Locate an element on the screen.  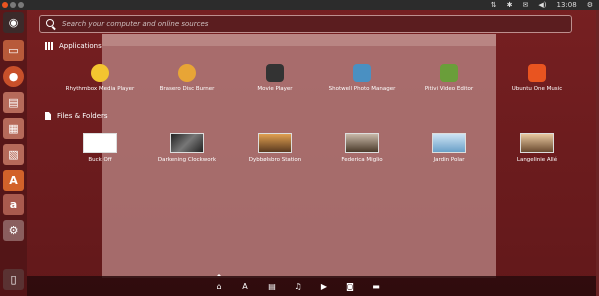
home-lens-icon: ⌂ is located at coordinates (219, 286).